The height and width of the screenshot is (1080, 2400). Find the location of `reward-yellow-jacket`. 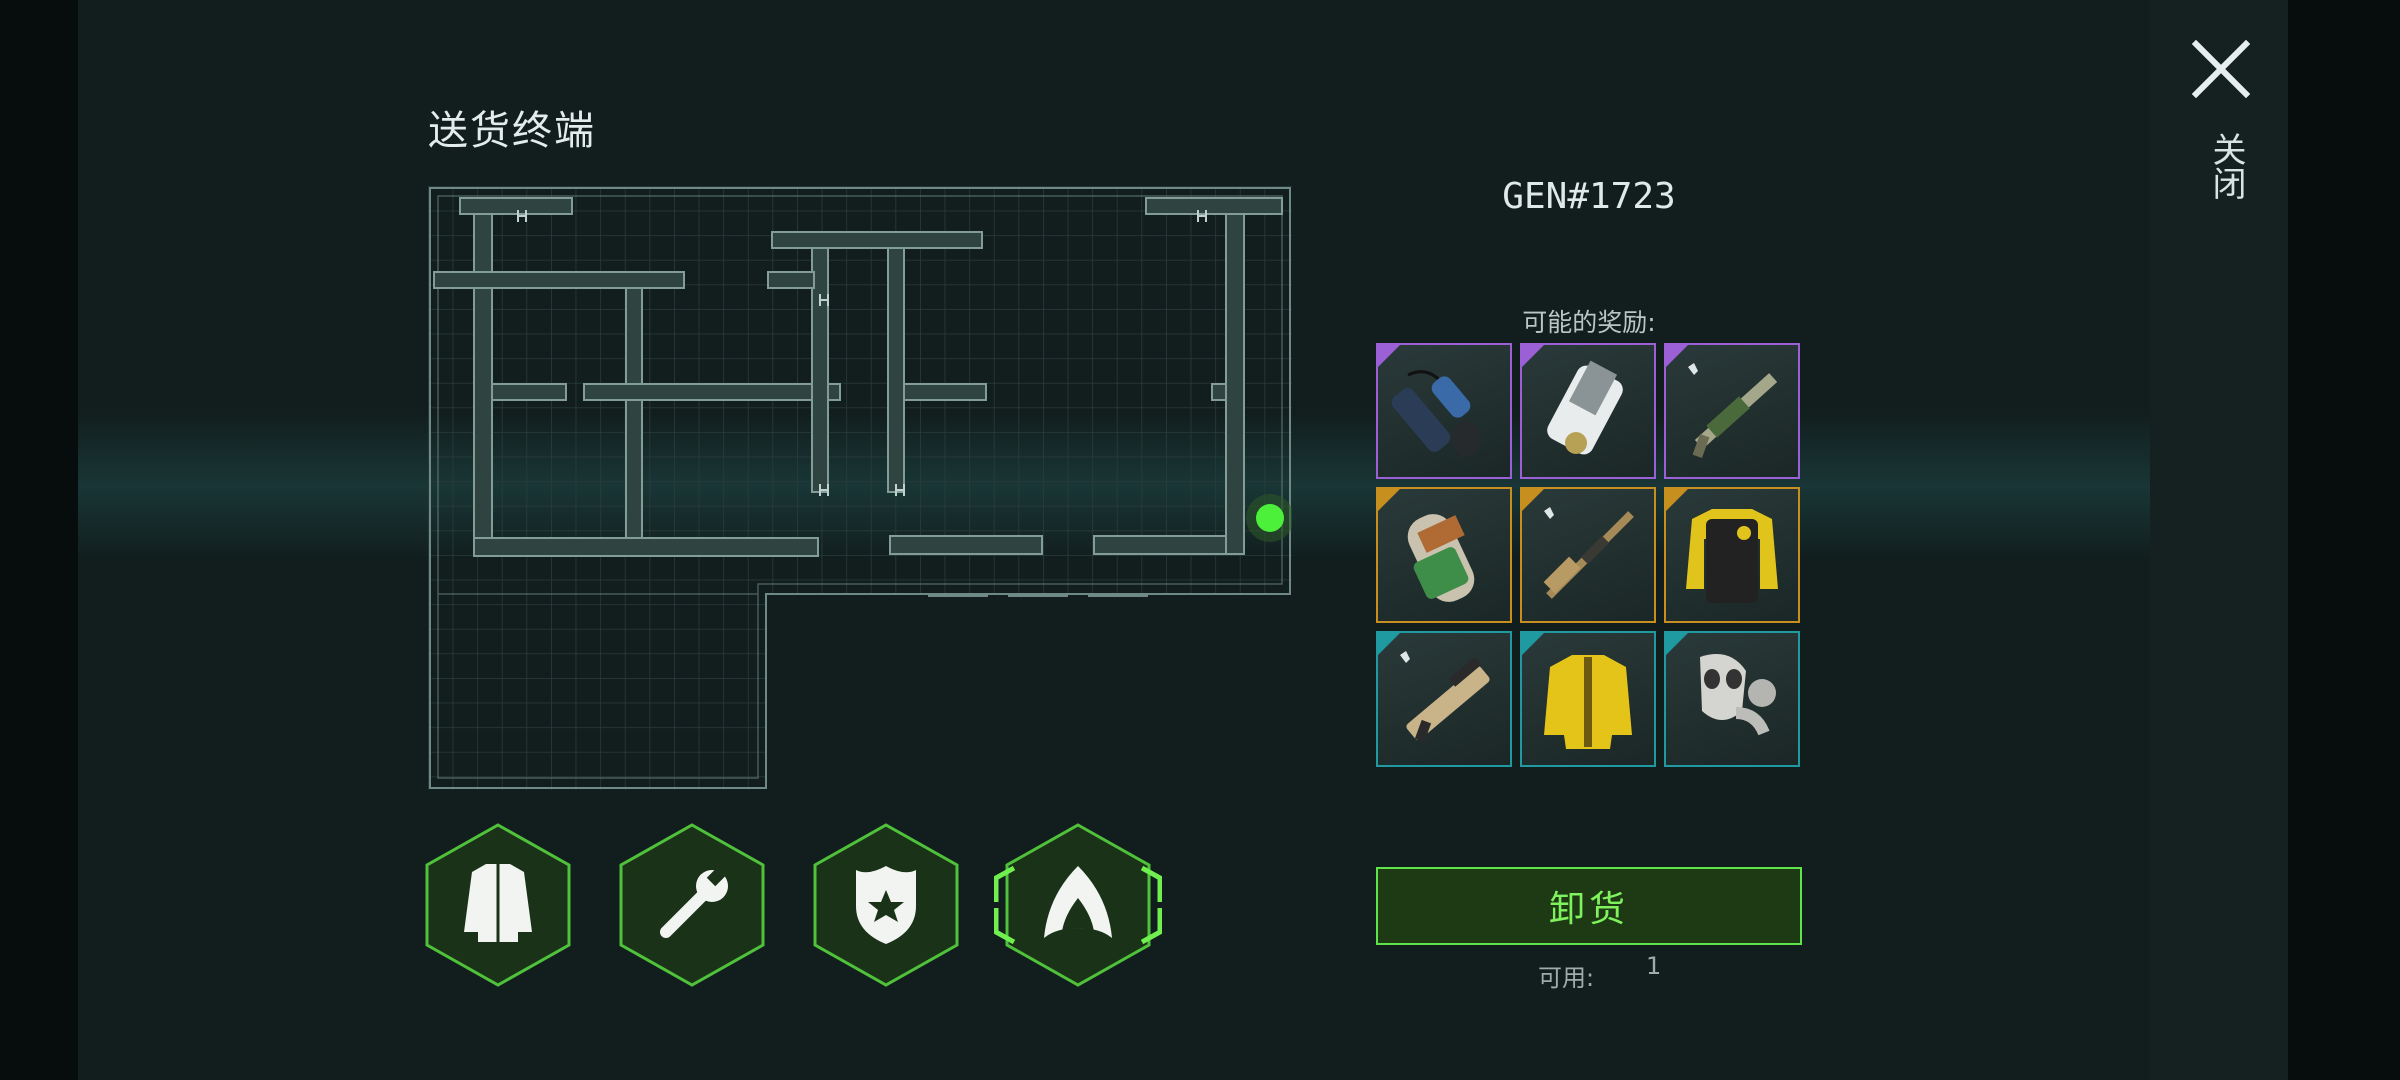

reward-yellow-jacket is located at coordinates (1588, 699).